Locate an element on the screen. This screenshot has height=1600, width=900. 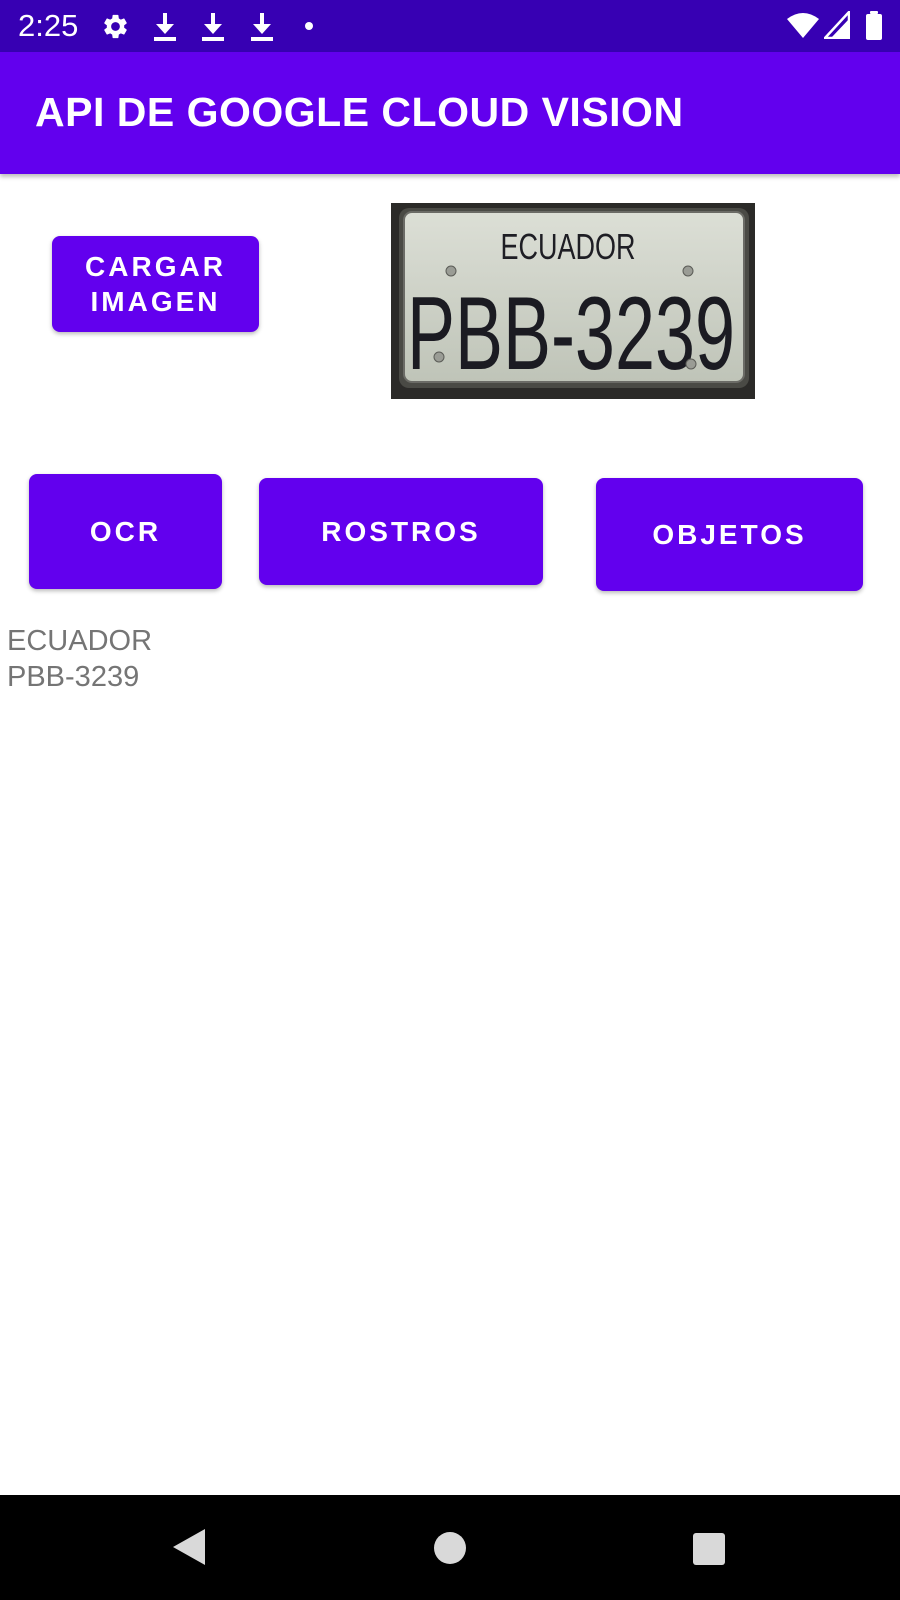
home-icon is located at coordinates (450, 1548).